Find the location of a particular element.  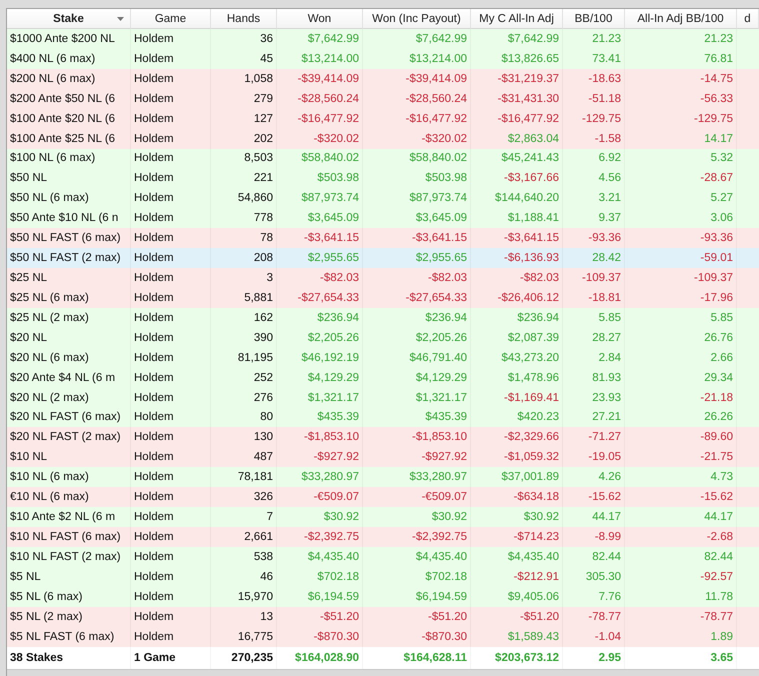

column-header: BB/100 is located at coordinates (594, 19).